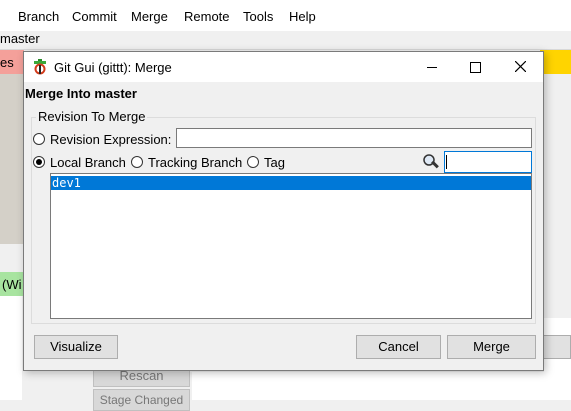  What do you see at coordinates (38, 16) in the screenshot?
I see `menu-branch: Branch` at bounding box center [38, 16].